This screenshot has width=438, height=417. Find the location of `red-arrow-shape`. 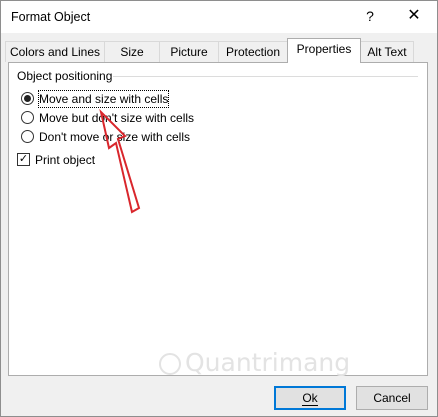

red-arrow-shape is located at coordinates (120, 161).